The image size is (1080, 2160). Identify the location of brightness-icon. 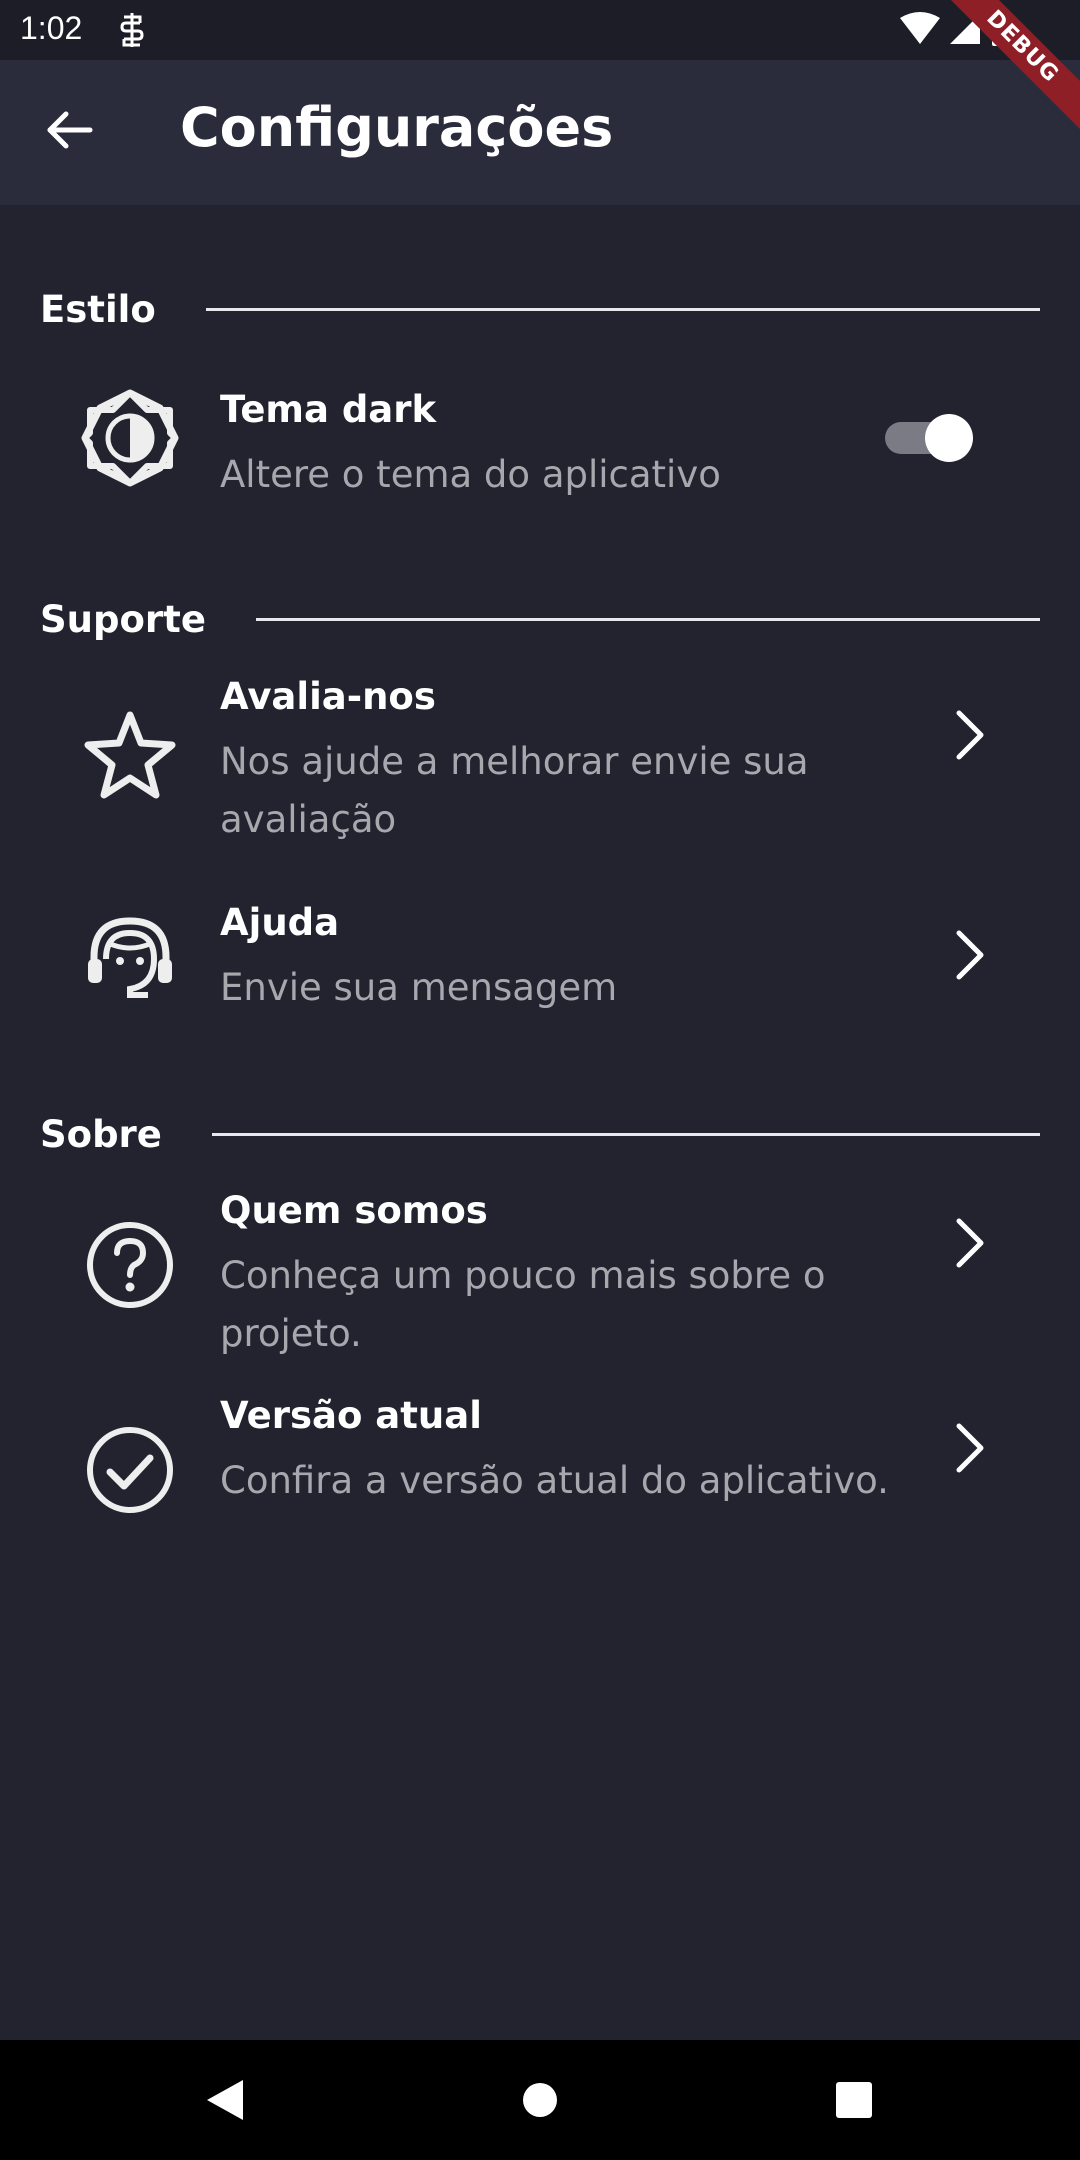
(130, 438).